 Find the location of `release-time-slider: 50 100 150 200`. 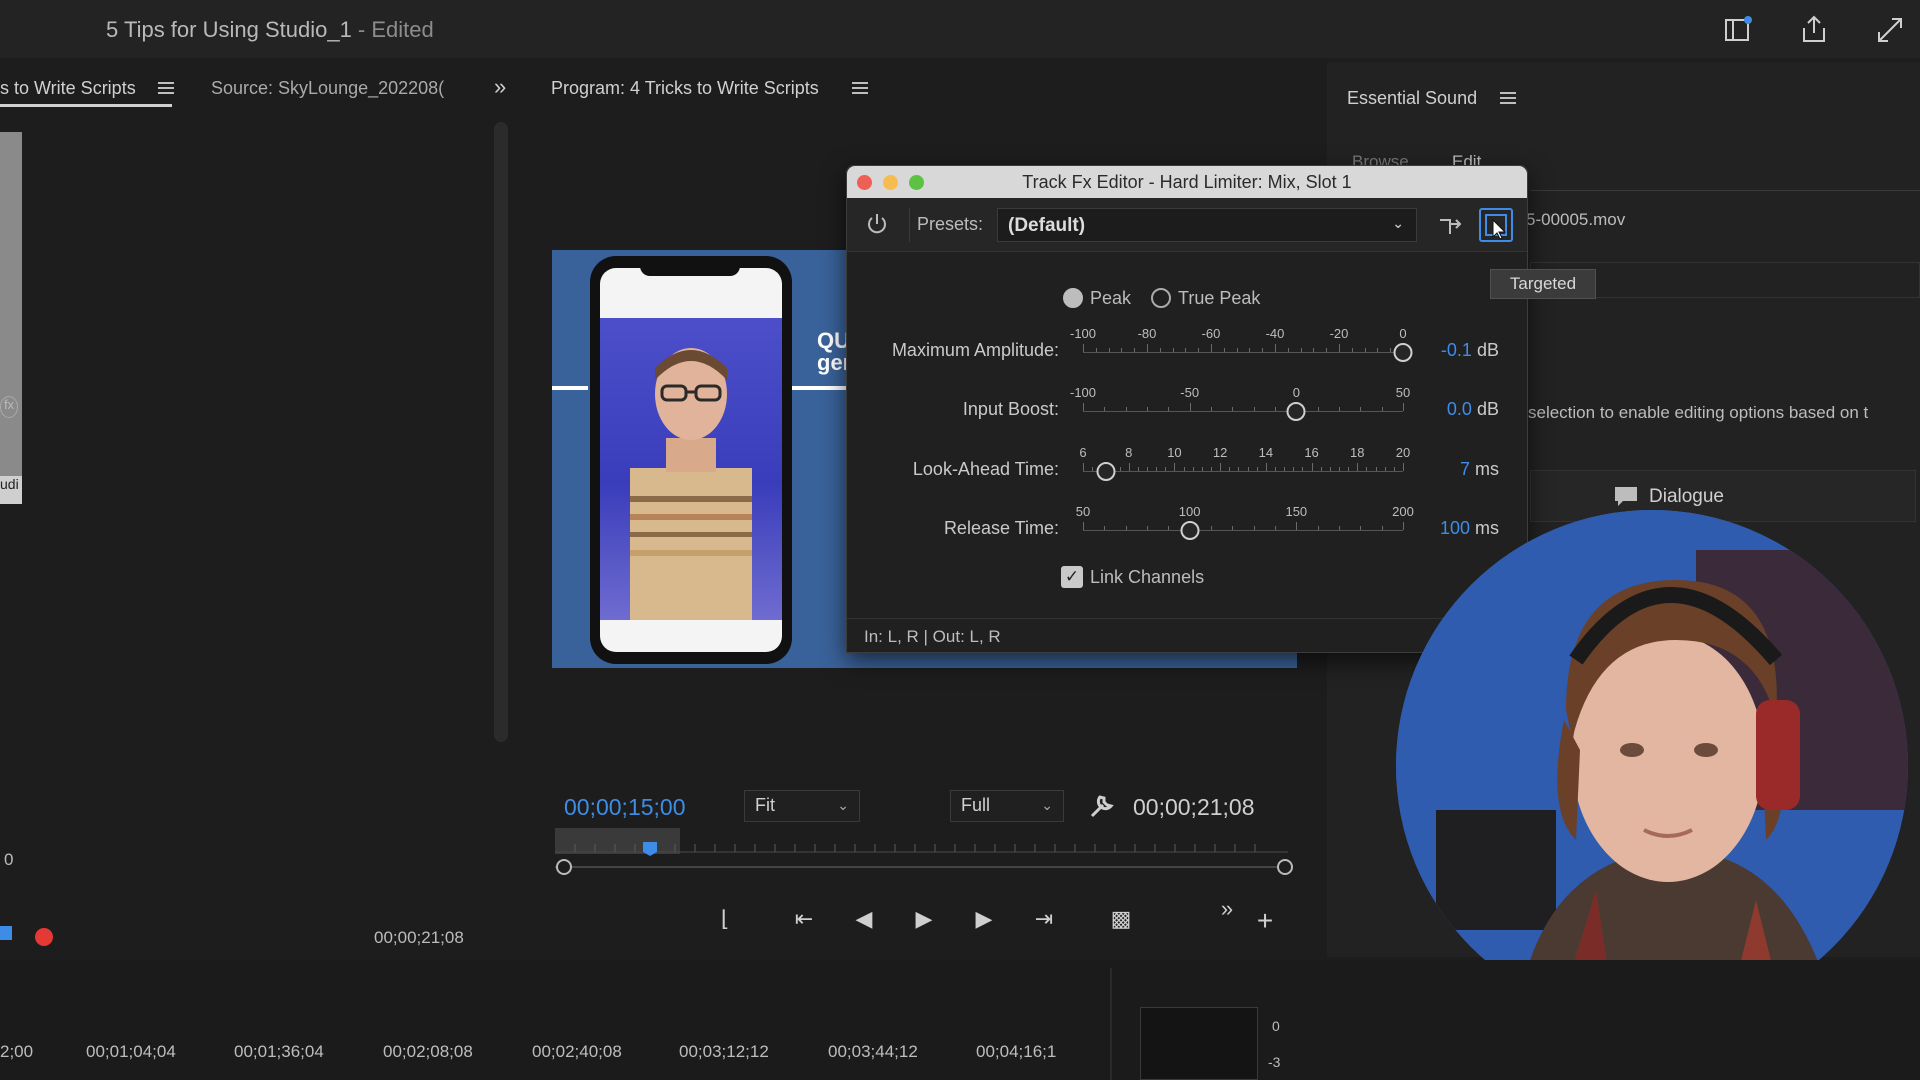

release-time-slider: 50 100 150 200 is located at coordinates (1245, 524).